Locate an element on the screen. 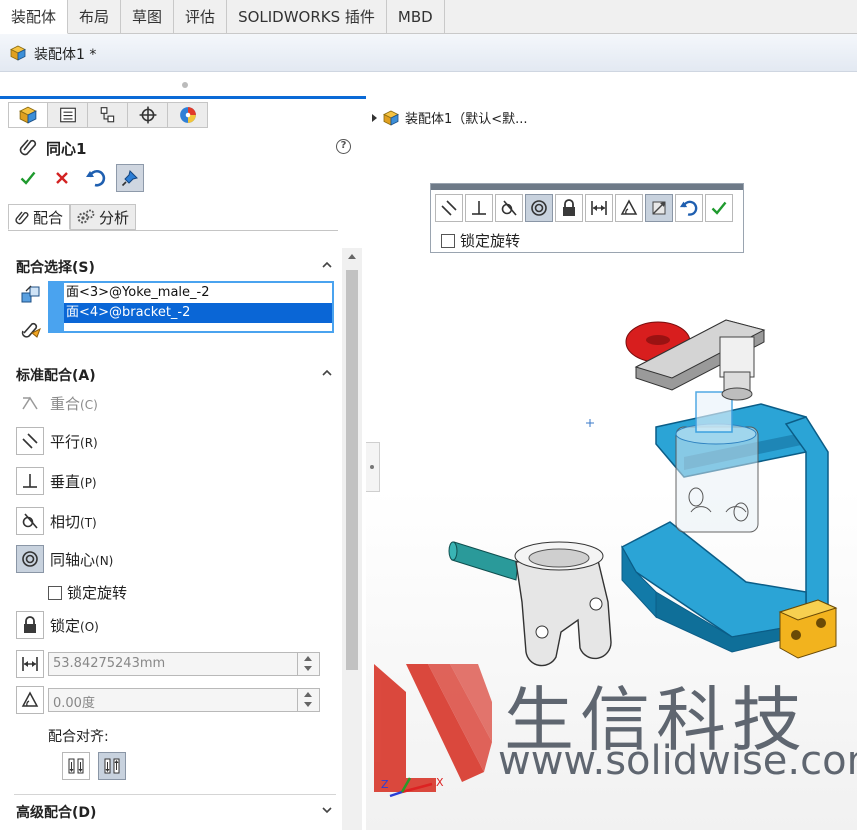 This screenshot has height=830, width=857. tab-analysis: 分析 is located at coordinates (103, 217).